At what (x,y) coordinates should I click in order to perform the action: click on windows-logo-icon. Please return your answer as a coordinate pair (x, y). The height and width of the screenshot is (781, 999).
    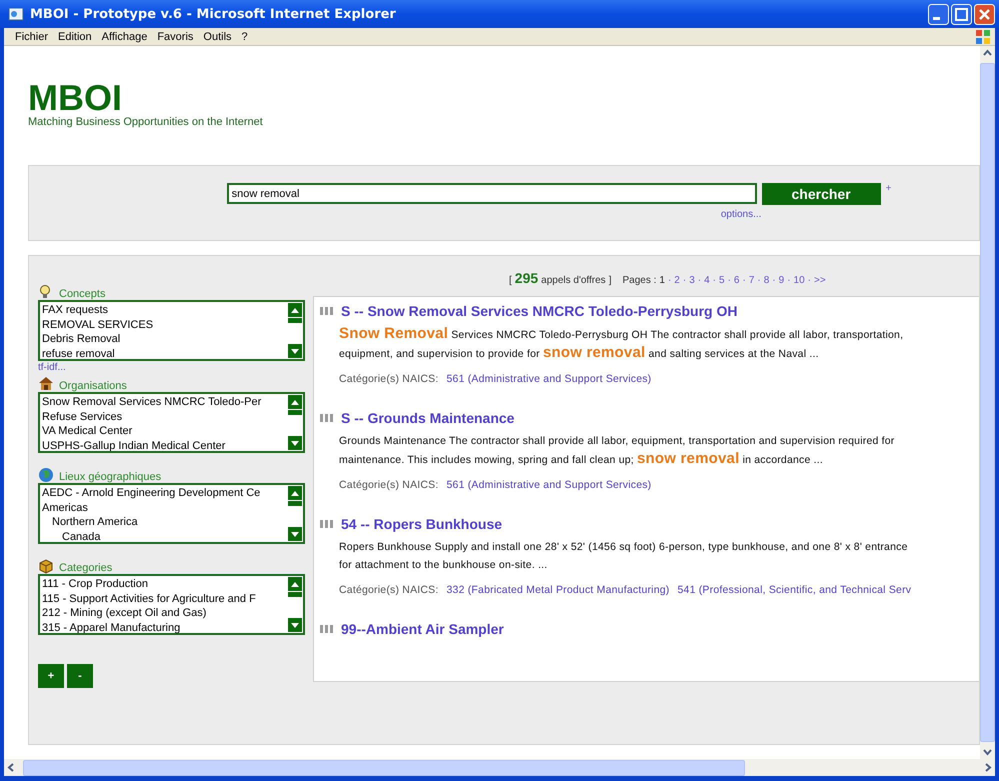
    Looking at the image, I should click on (983, 36).